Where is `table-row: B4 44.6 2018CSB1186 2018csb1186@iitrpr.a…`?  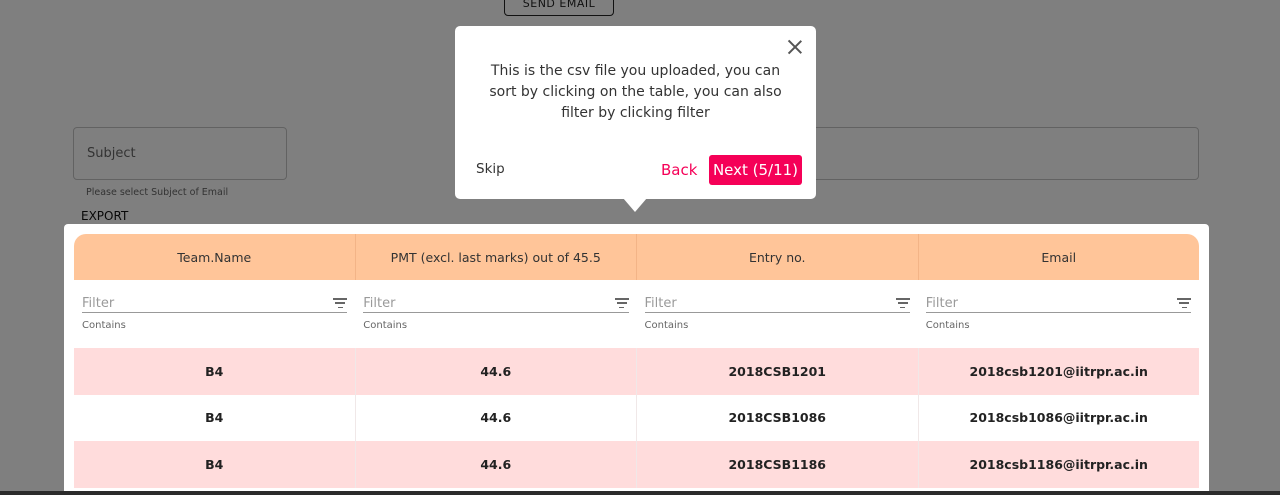
table-row: B4 44.6 2018CSB1186 2018csb1186@iitrpr.a… is located at coordinates (636, 464).